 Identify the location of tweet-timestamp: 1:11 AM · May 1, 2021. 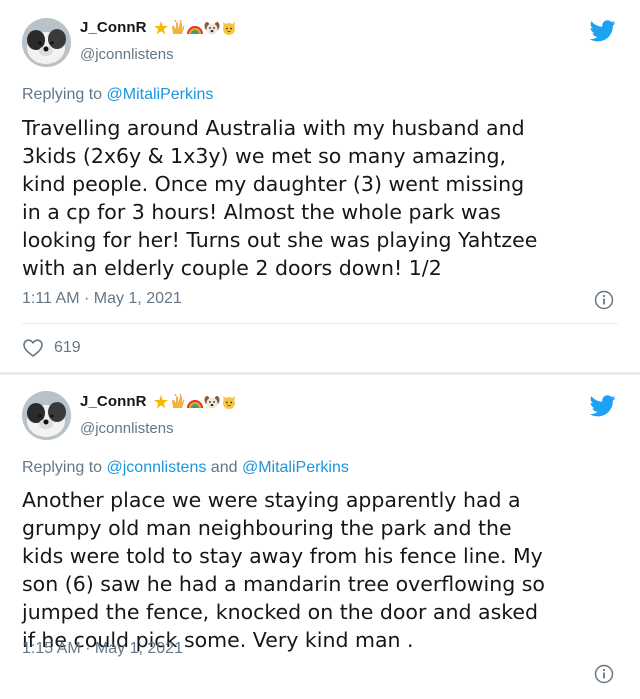
(102, 299).